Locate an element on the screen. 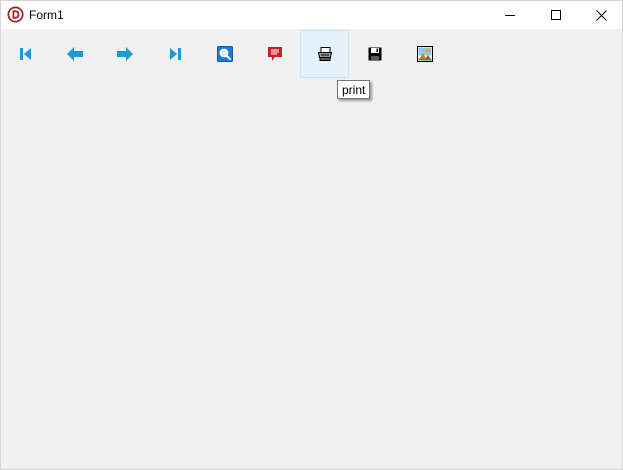 The image size is (623, 470). prior-record-button is located at coordinates (74, 54).